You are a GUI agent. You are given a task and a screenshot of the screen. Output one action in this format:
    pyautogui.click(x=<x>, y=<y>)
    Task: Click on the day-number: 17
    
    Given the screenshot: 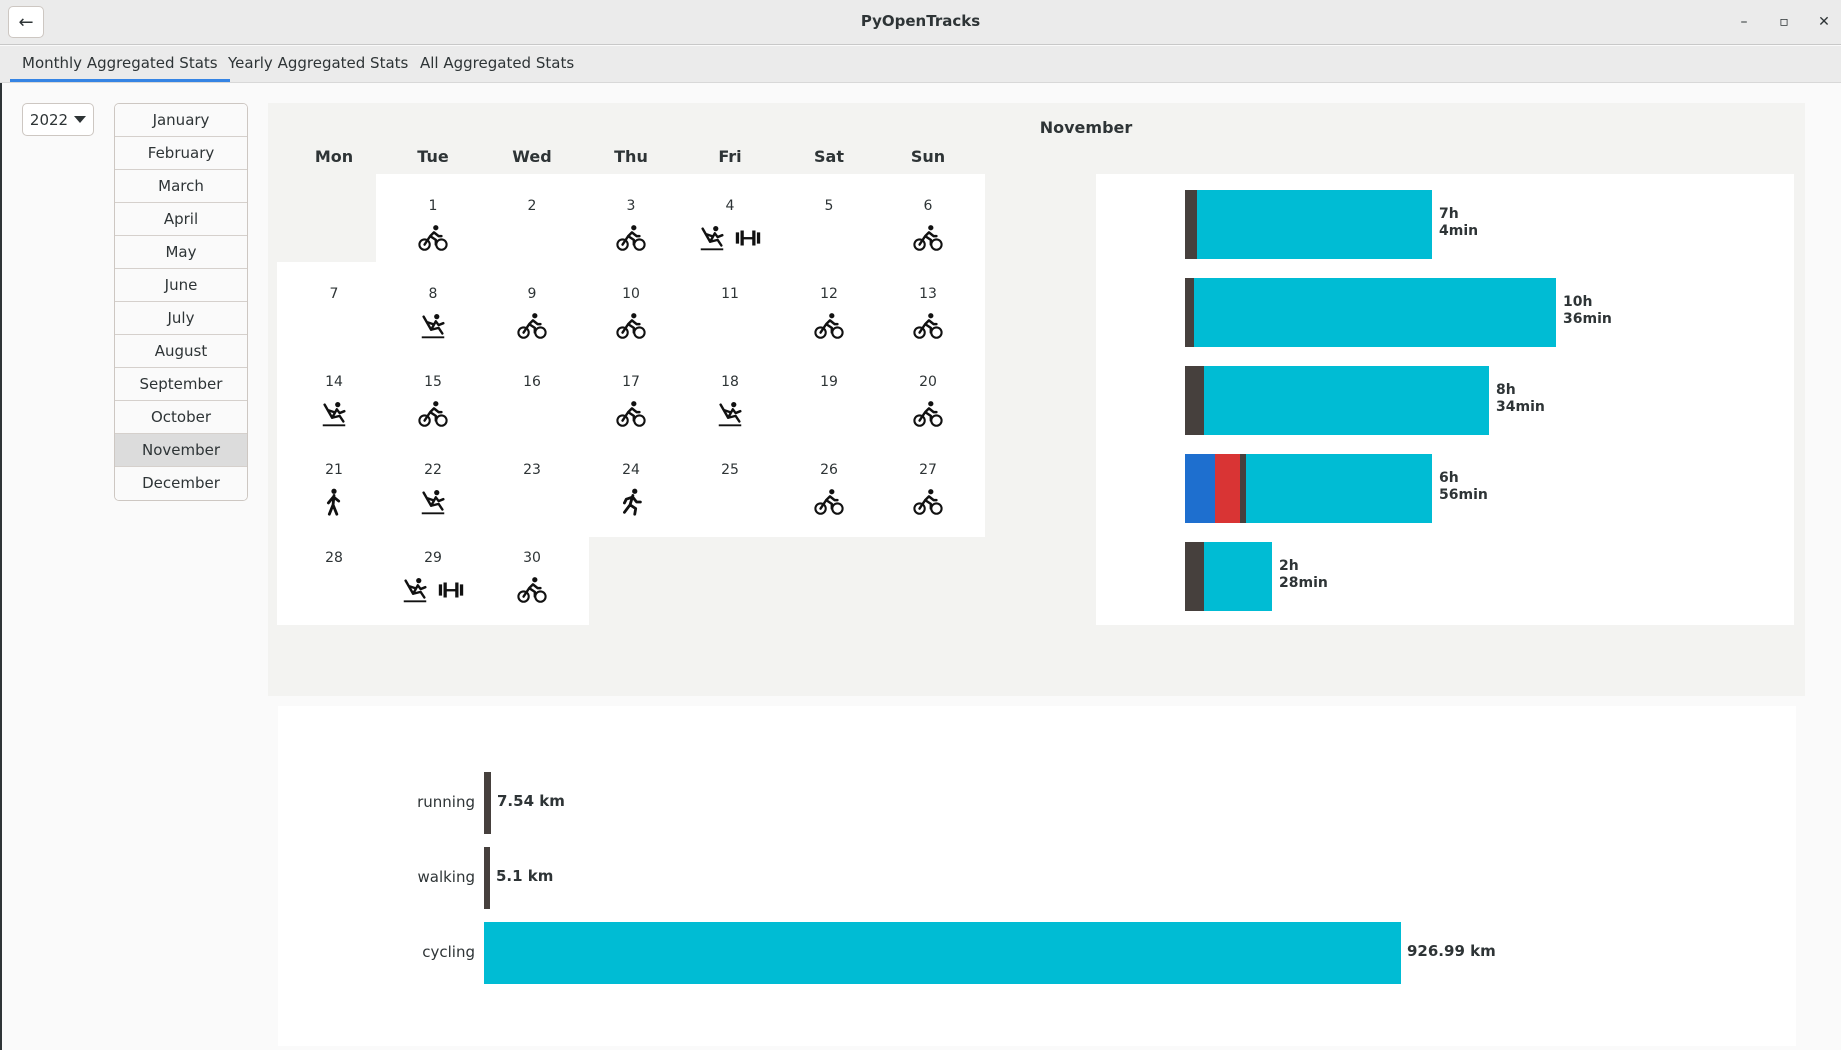 What is the action you would take?
    pyautogui.click(x=631, y=382)
    